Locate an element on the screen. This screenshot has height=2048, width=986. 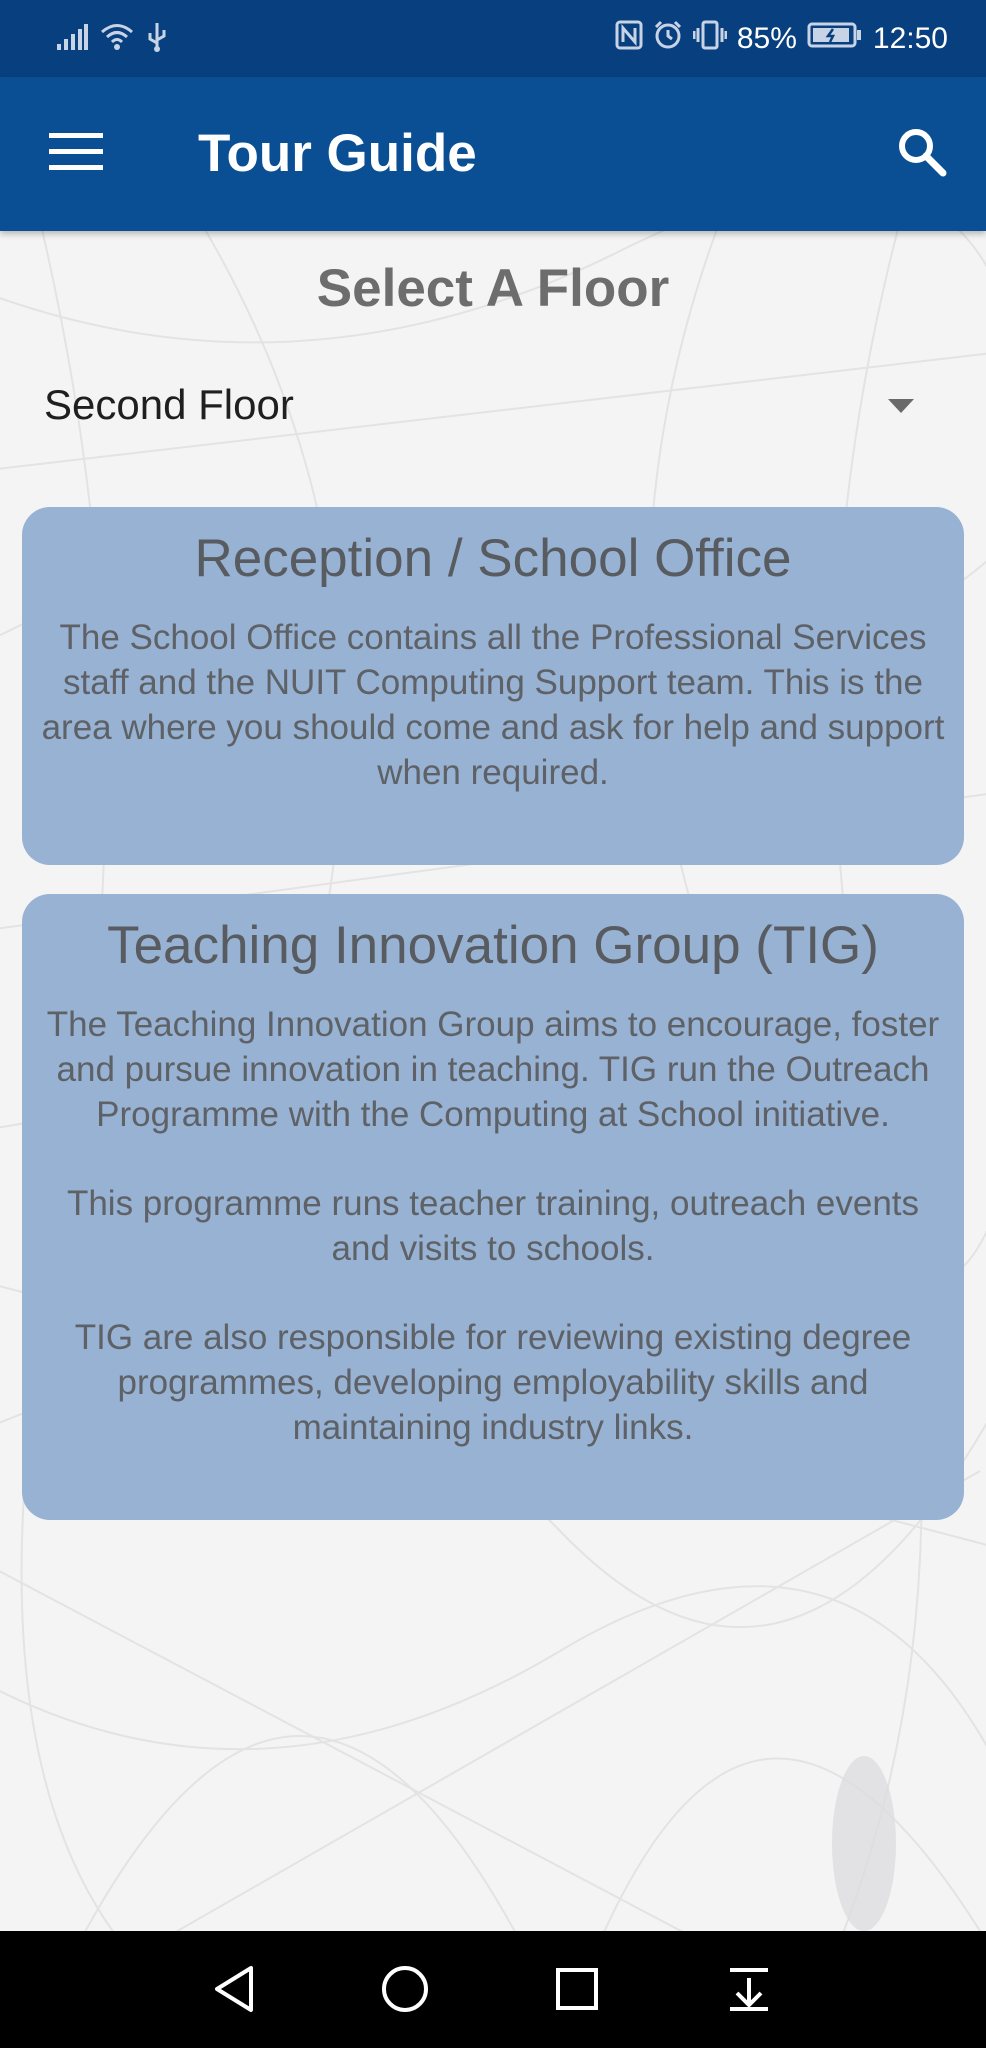
notification-shade-icon is located at coordinates (749, 1991).